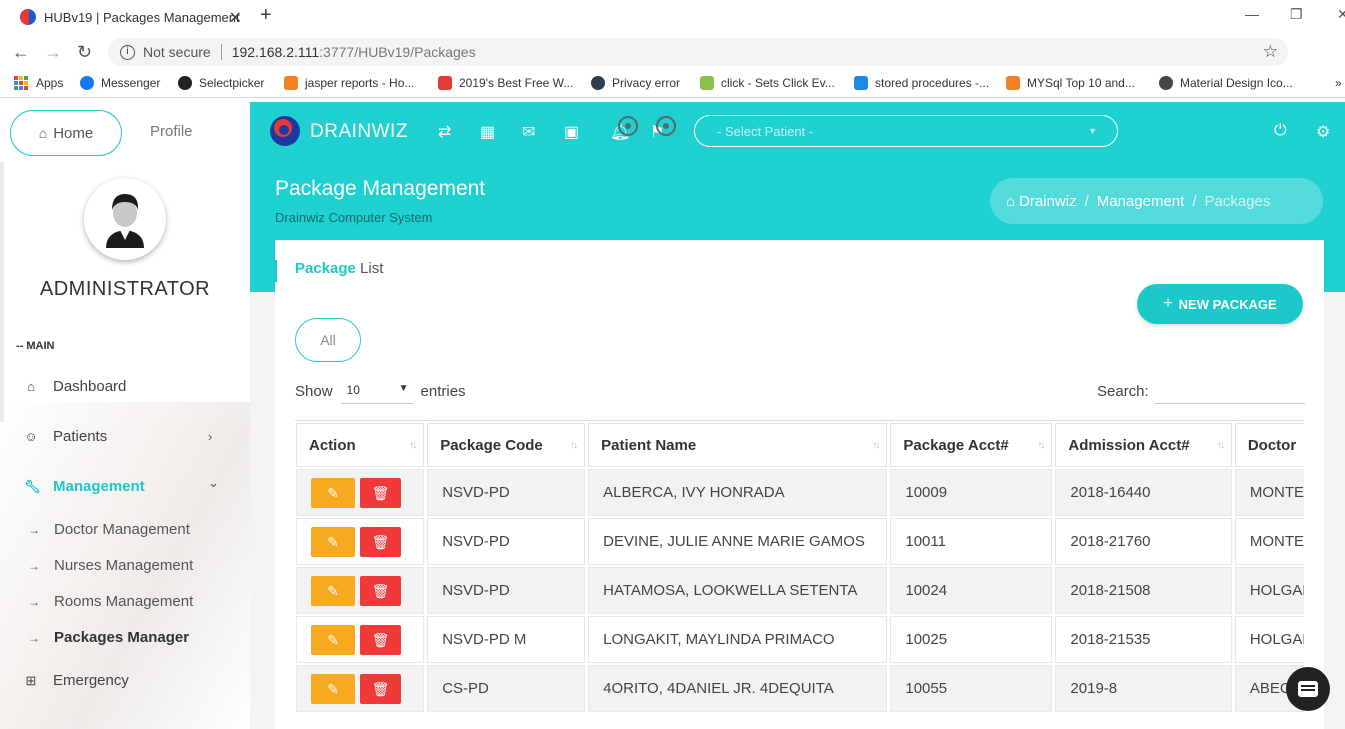  I want to click on profile-tab: Profile, so click(171, 131).